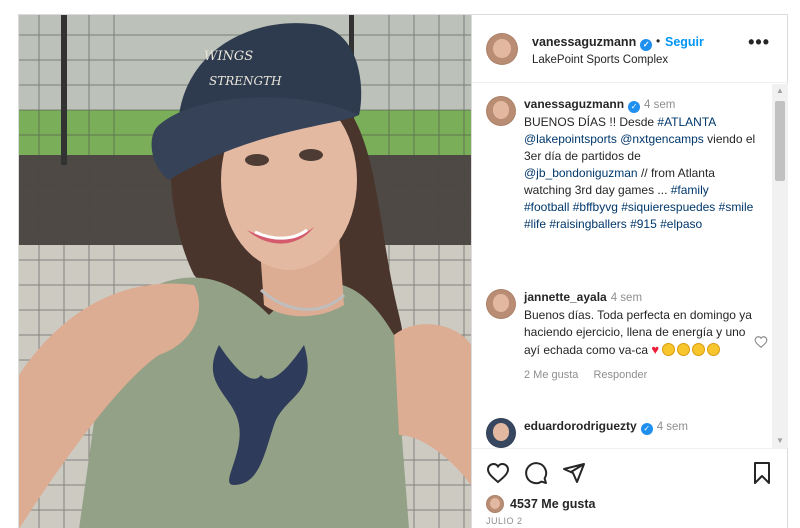  I want to click on reply-button: Responder, so click(620, 375).